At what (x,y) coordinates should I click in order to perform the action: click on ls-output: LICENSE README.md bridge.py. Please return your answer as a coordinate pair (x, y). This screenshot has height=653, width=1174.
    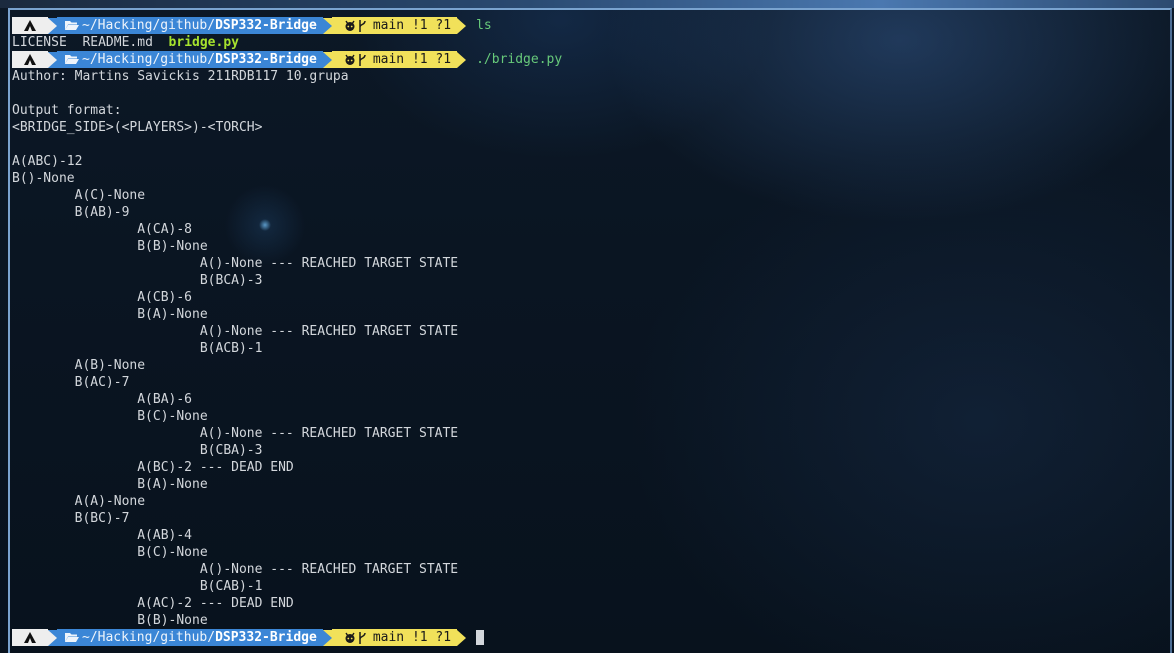
    Looking at the image, I should click on (587, 42).